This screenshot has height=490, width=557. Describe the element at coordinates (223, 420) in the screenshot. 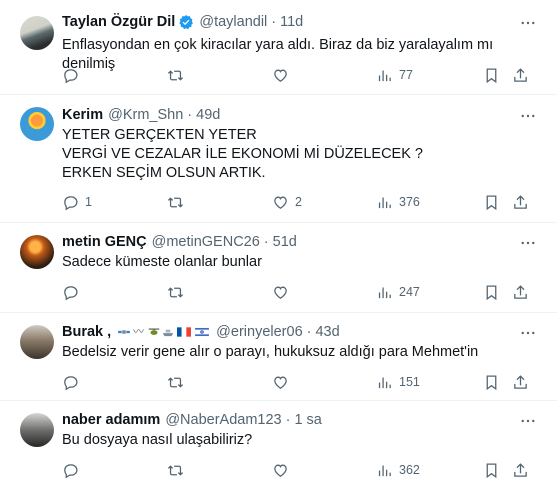

I see `author-handle: @NaberAdam123` at that location.